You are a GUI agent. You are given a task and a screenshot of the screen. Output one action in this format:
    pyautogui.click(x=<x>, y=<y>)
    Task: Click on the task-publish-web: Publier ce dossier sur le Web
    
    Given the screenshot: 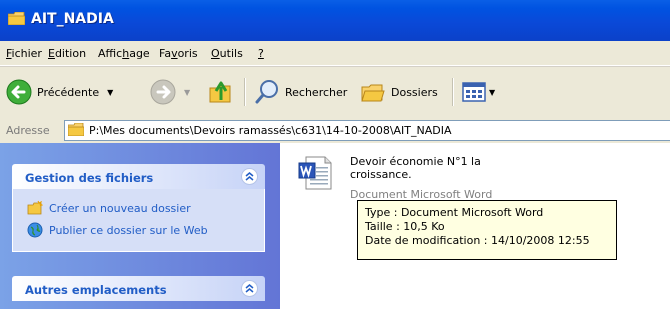 What is the action you would take?
    pyautogui.click(x=138, y=230)
    